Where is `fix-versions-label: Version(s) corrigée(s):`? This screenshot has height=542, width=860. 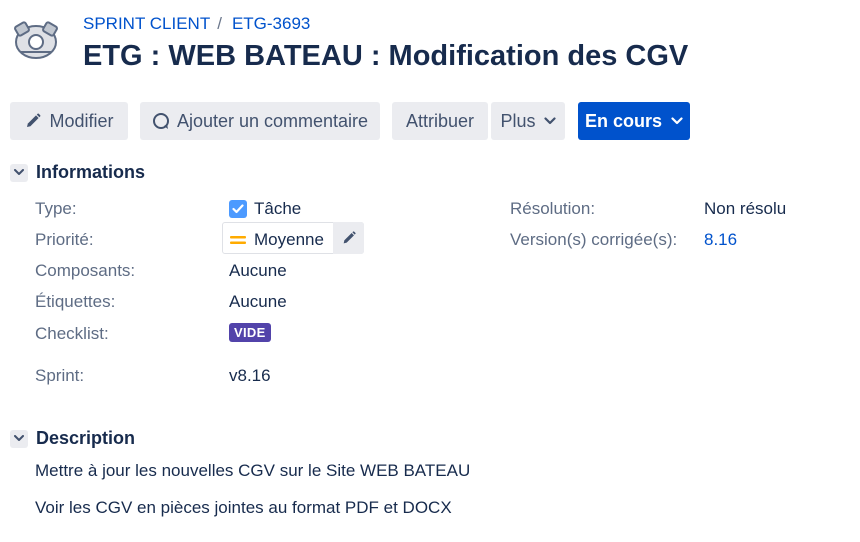
fix-versions-label: Version(s) corrigée(s): is located at coordinates (594, 239).